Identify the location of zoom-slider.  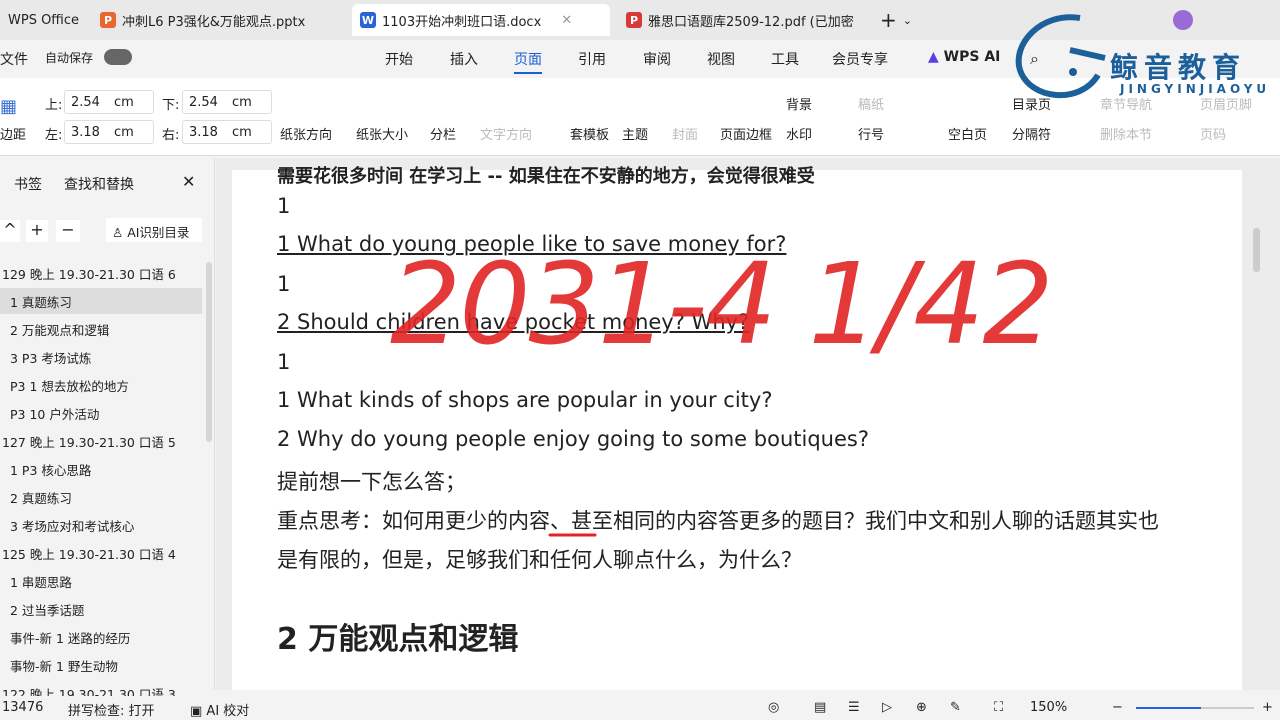
(1195, 708).